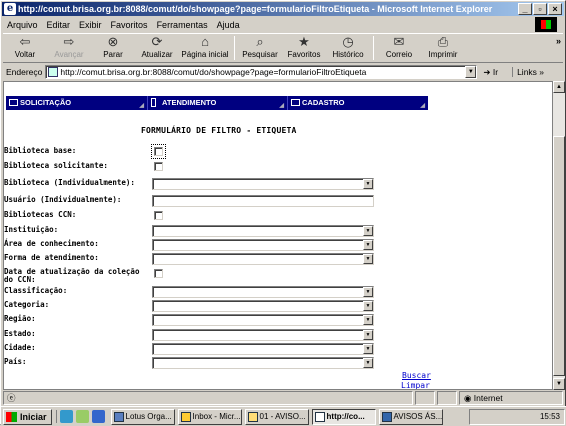 The width and height of the screenshot is (566, 426). Describe the element at coordinates (15, 361) in the screenshot. I see `field-label: País:` at that location.